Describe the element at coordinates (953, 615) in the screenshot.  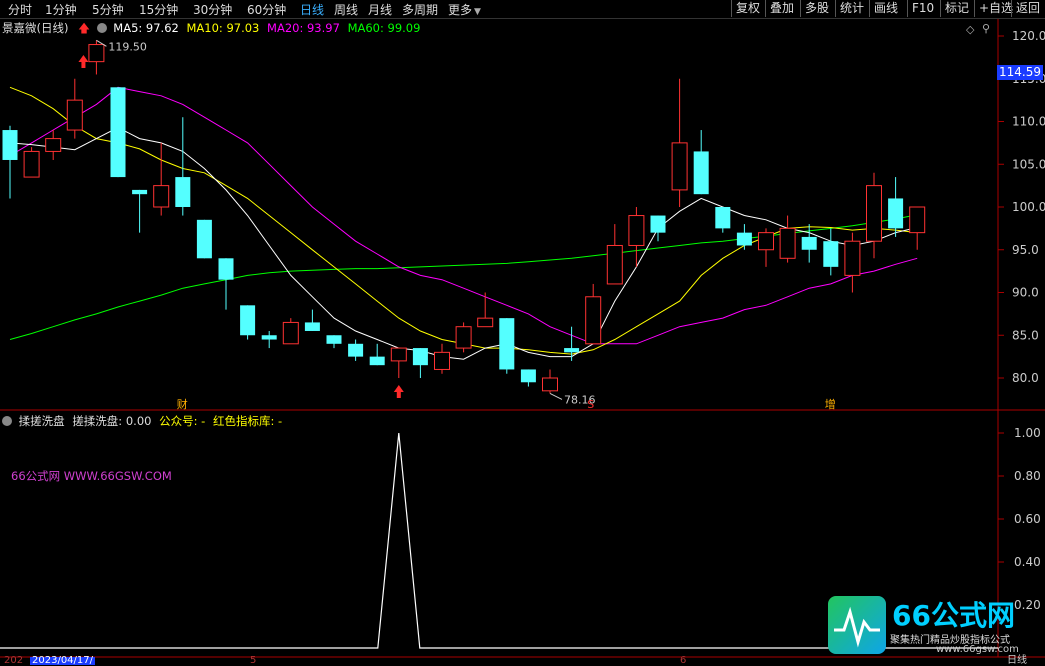
I see `watermark-logo-text: 66公式网` at that location.